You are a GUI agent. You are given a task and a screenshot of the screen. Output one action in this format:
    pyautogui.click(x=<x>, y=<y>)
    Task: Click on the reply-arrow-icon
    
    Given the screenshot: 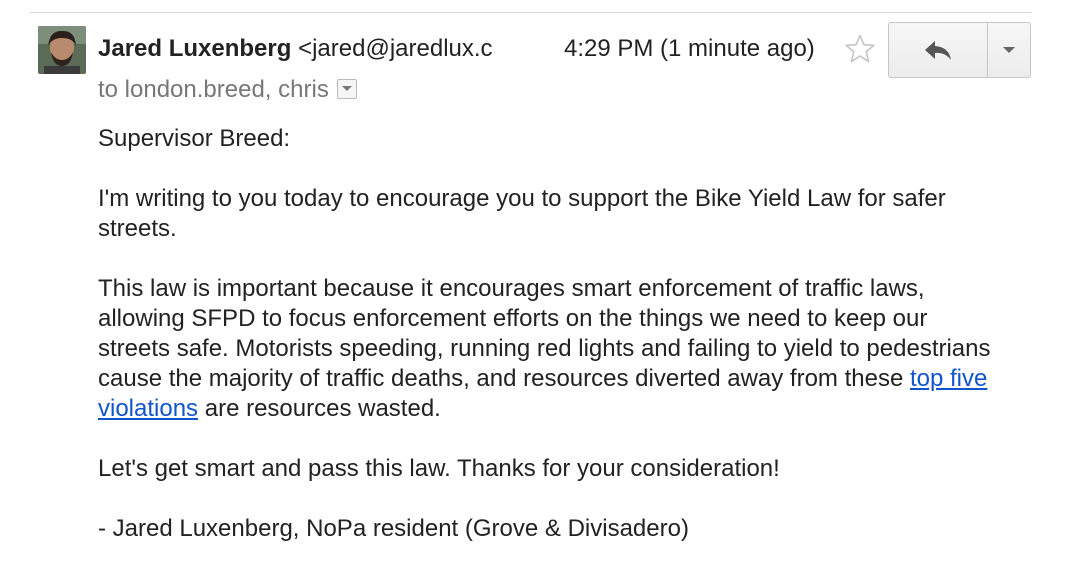 What is the action you would take?
    pyautogui.click(x=938, y=50)
    